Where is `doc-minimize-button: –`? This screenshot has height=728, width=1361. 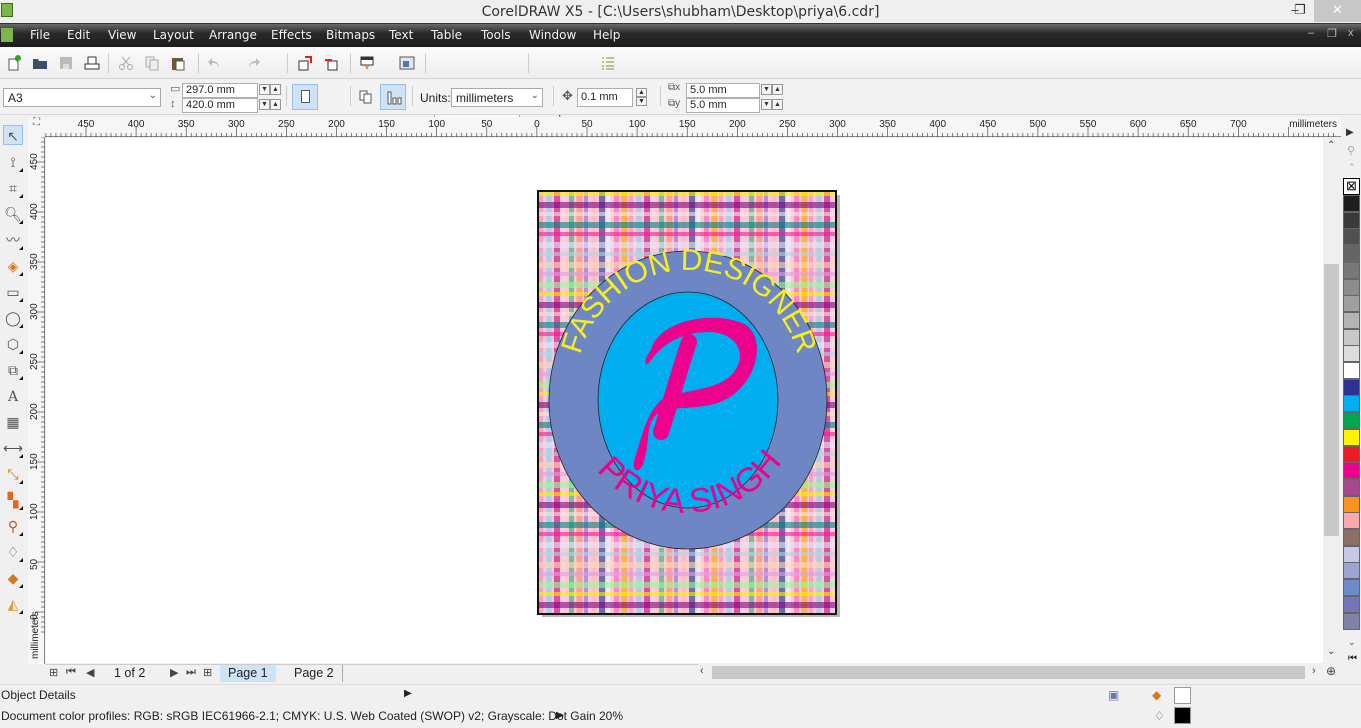
doc-minimize-button: – is located at coordinates (1311, 33).